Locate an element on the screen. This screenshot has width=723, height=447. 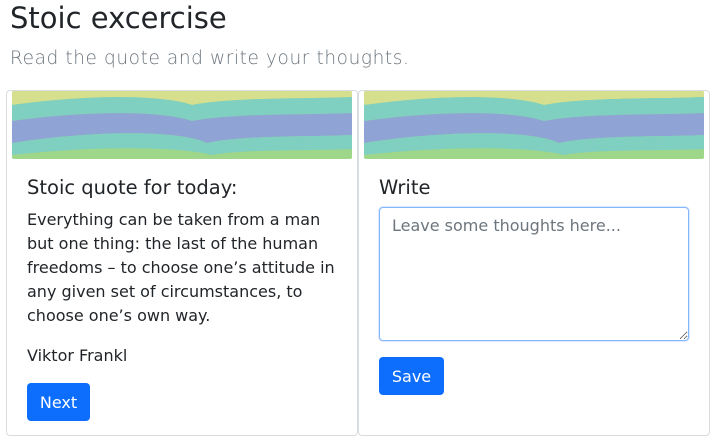
next-button: Next is located at coordinates (58, 402).